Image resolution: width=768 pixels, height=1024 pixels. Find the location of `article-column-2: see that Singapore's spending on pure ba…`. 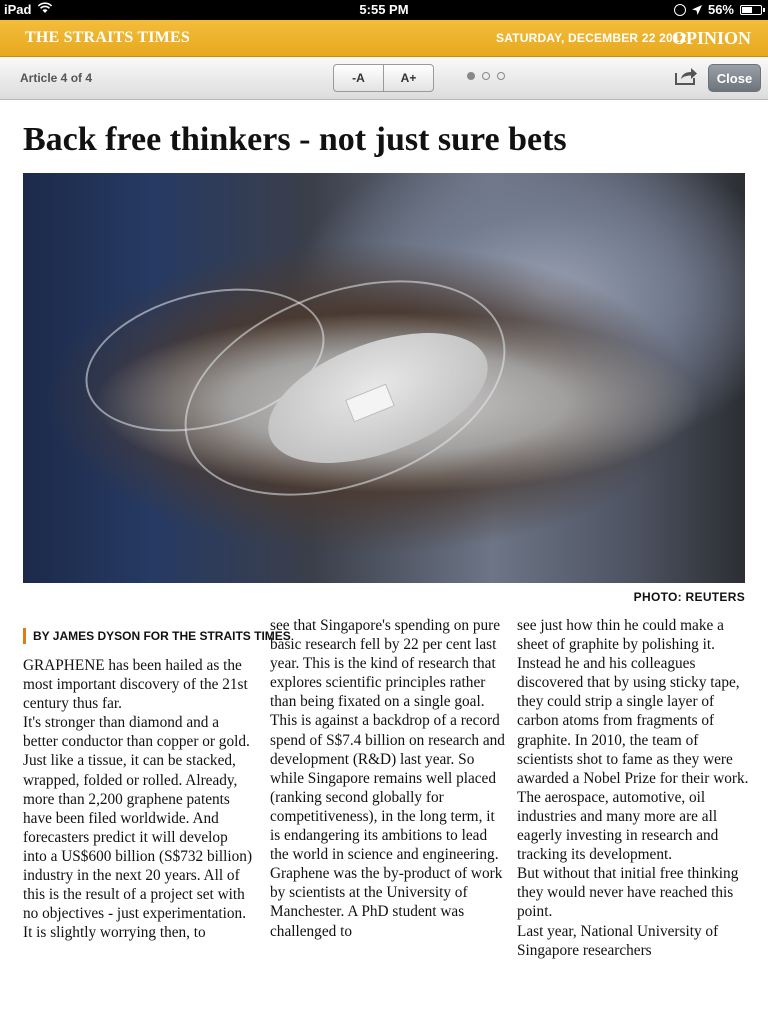

article-column-2: see that Singapore's spending on pure ba… is located at coordinates (387, 778).